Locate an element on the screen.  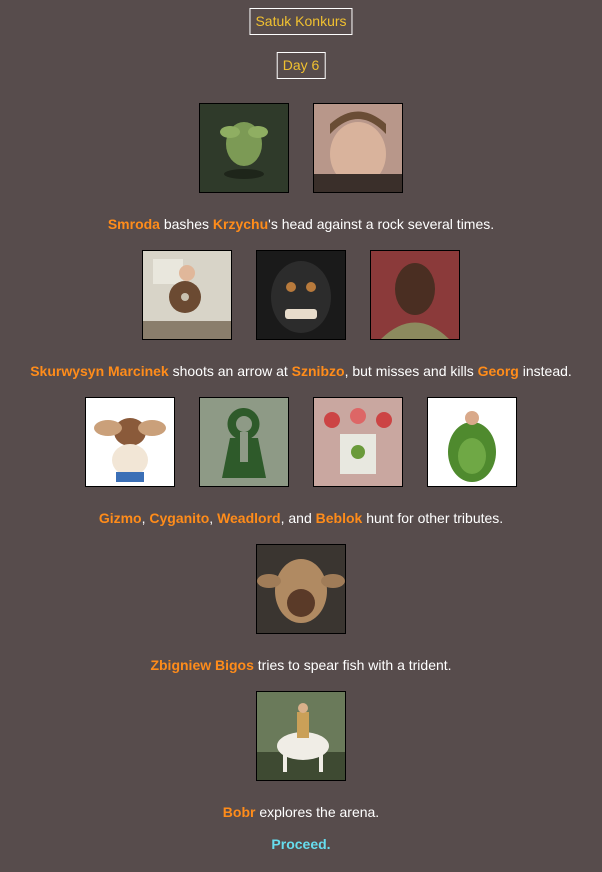
page-title: Satuk Konkurs is located at coordinates (301, 21).